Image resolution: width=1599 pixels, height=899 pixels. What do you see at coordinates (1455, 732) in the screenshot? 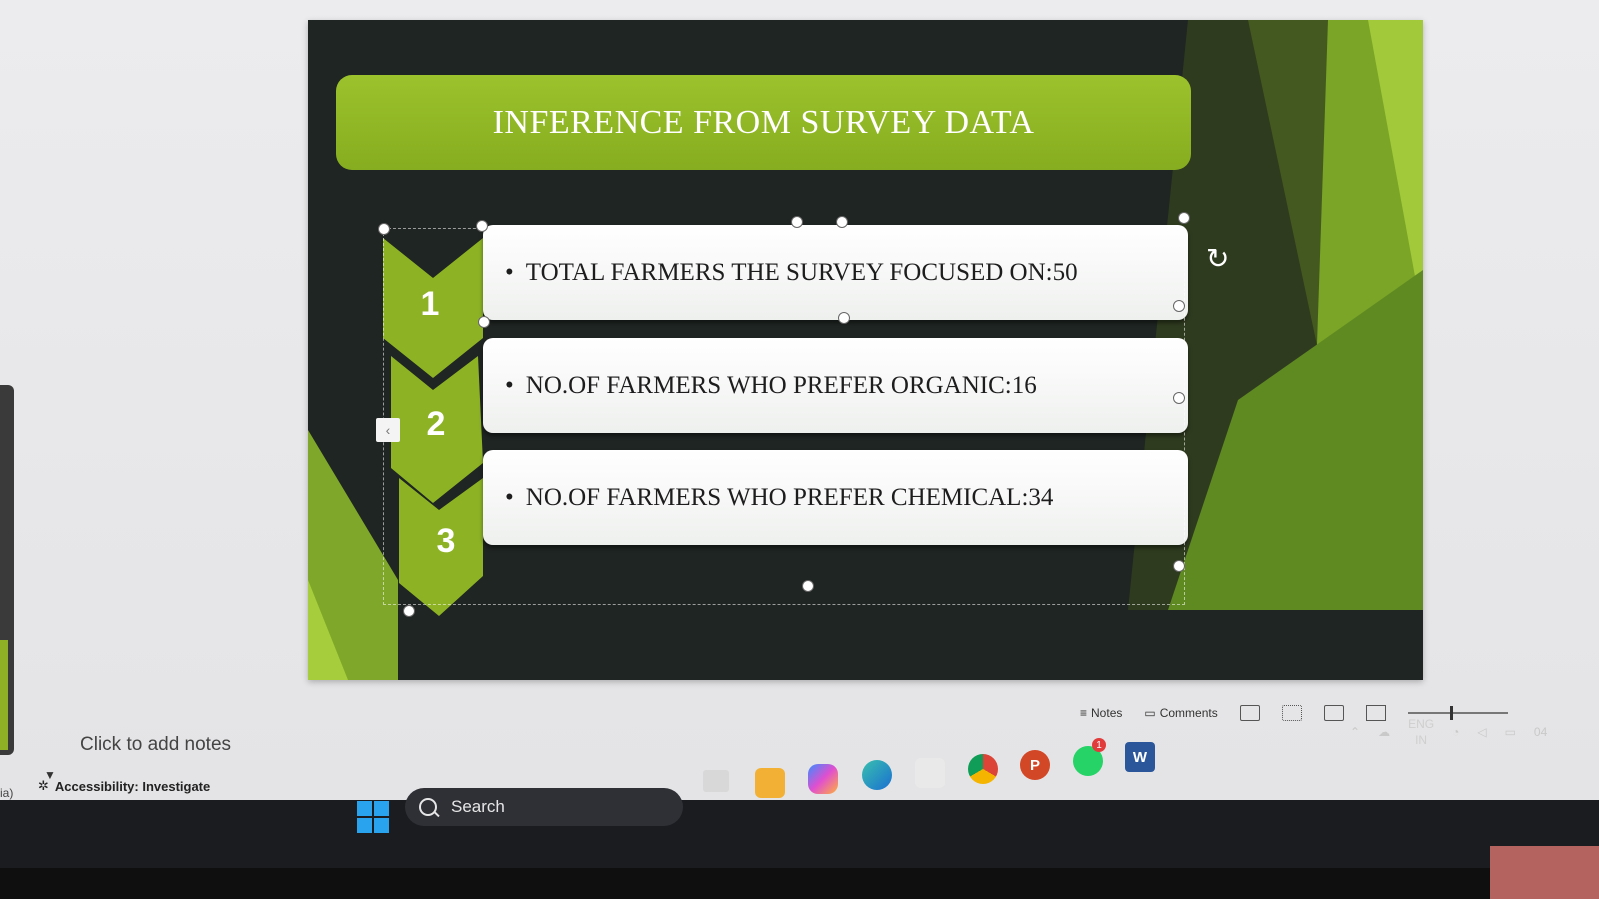
I see `wifi-icon: ◔` at bounding box center [1455, 732].